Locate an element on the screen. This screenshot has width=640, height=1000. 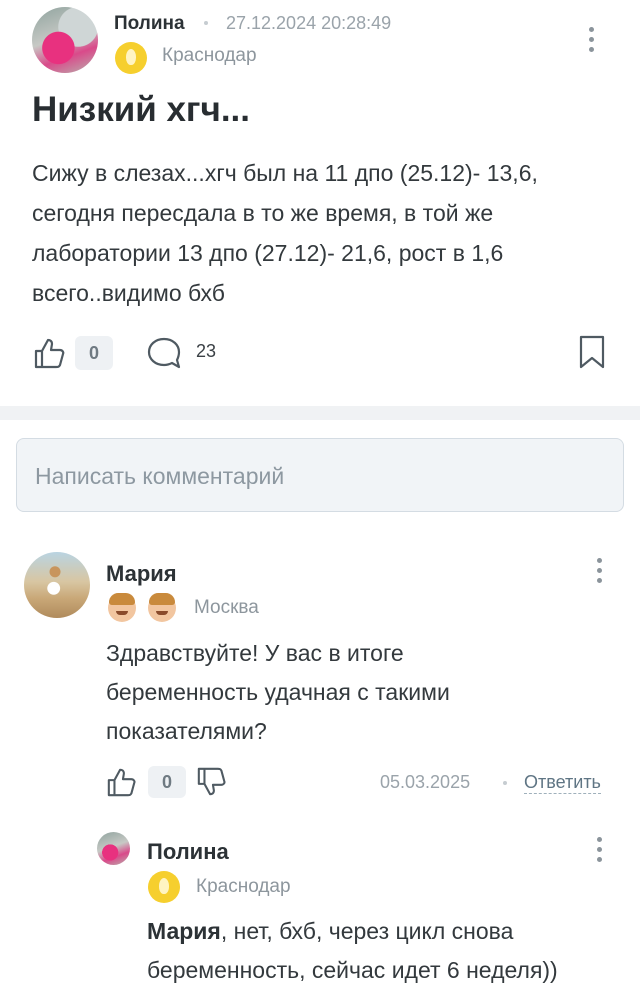
comment-kebab-menu-icon is located at coordinates (600, 573).